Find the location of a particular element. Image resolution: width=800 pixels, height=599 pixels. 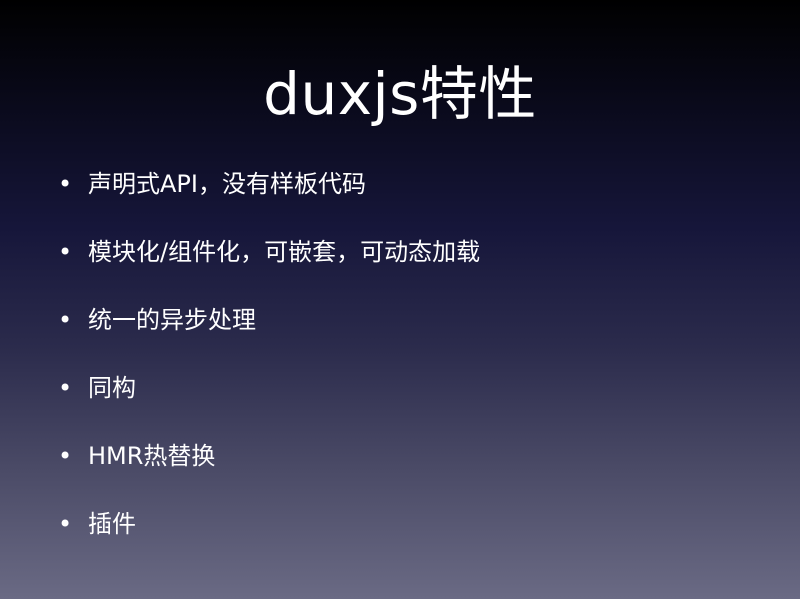

slide-title: duxjs特性 is located at coordinates (400, 94).